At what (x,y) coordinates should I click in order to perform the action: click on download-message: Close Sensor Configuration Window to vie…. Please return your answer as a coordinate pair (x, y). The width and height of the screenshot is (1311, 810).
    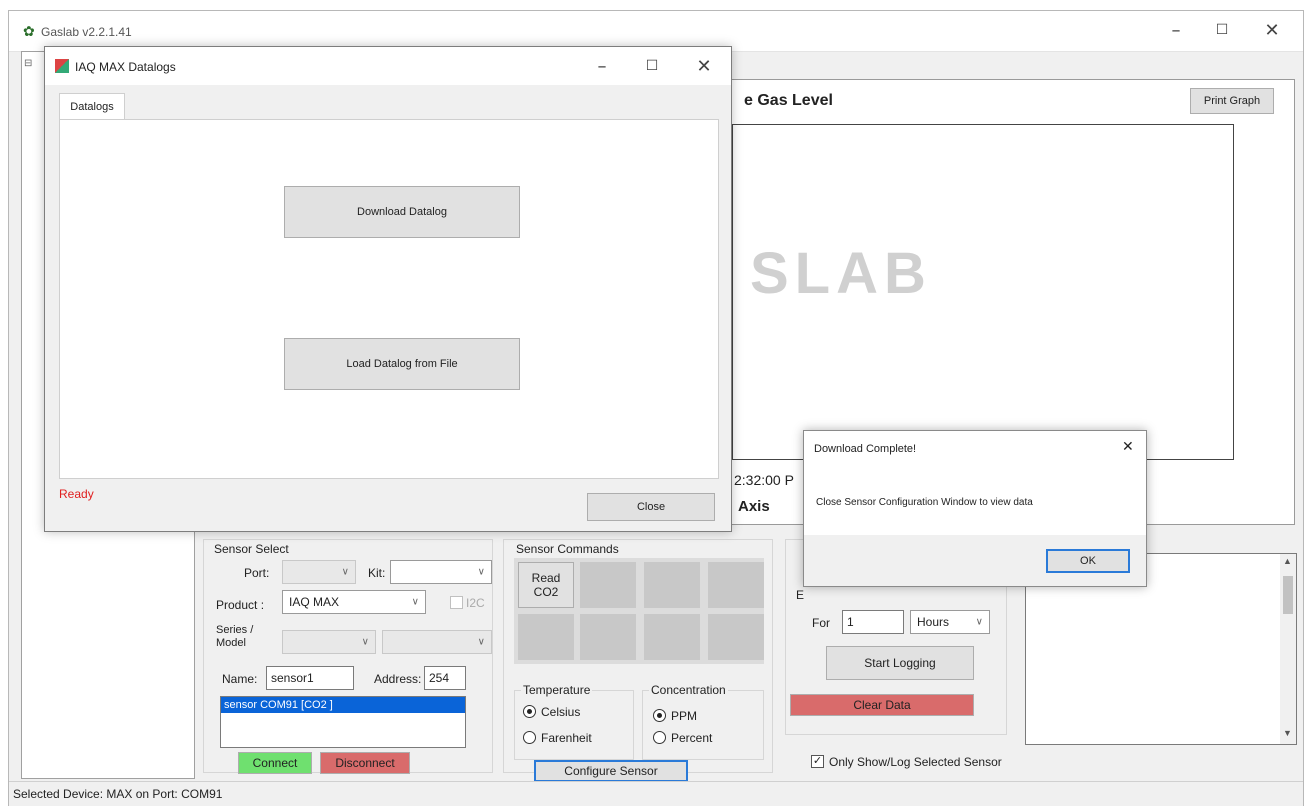
    Looking at the image, I should click on (924, 502).